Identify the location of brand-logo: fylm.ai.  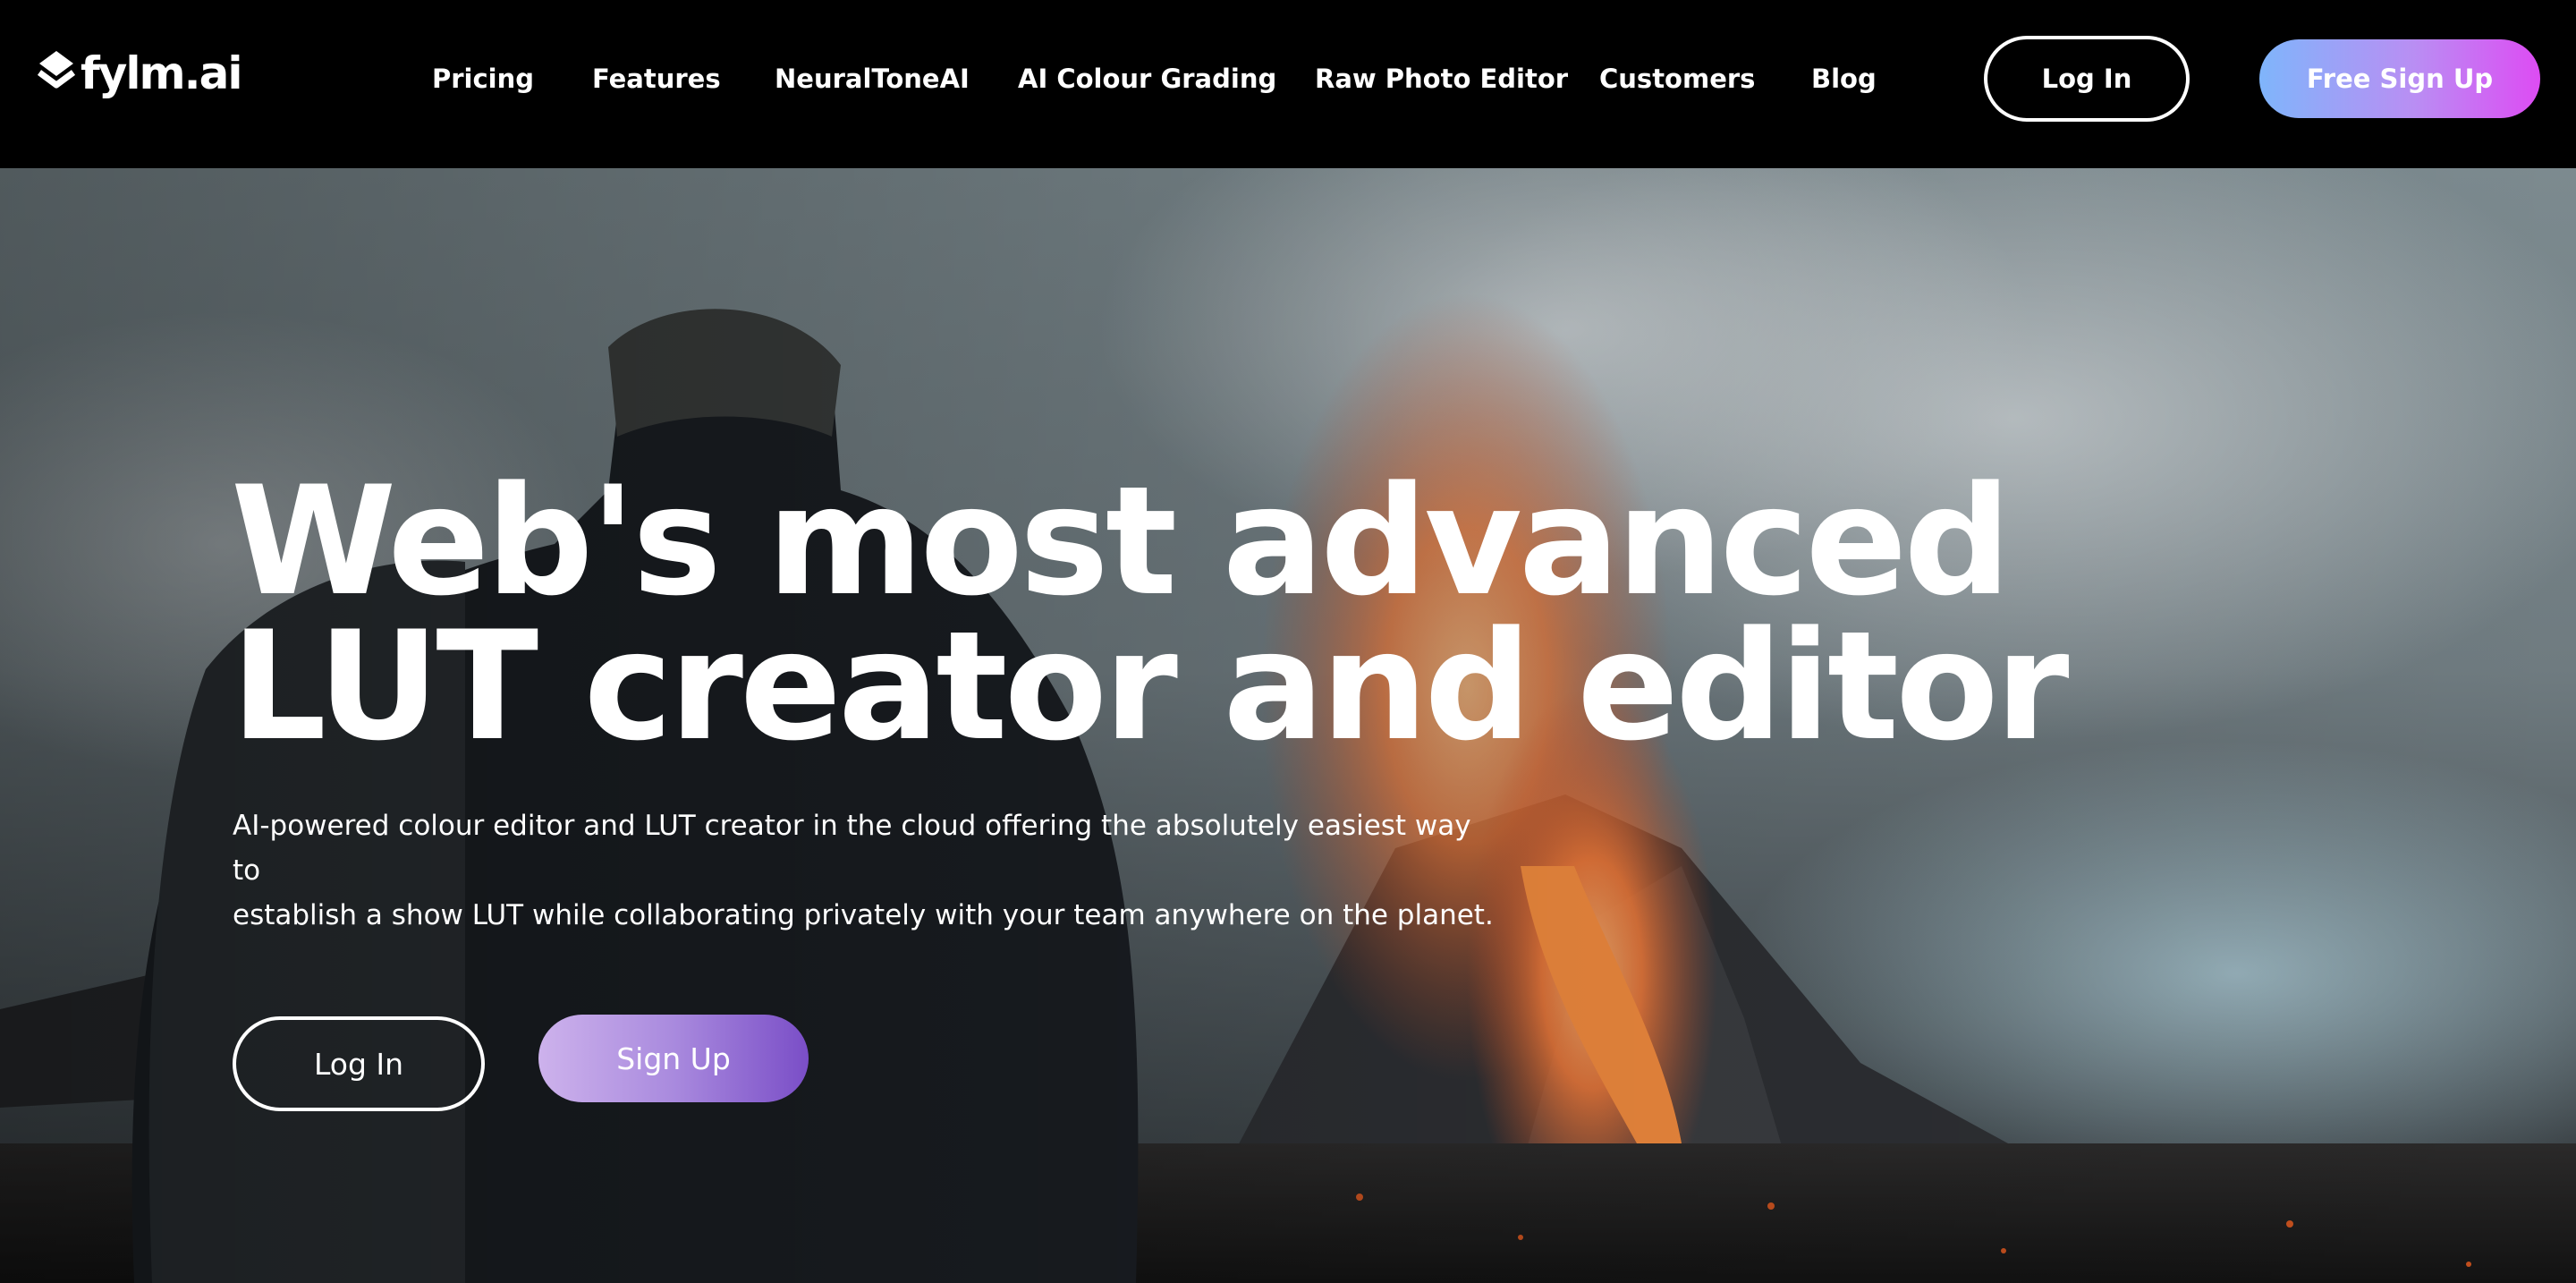
(140, 73).